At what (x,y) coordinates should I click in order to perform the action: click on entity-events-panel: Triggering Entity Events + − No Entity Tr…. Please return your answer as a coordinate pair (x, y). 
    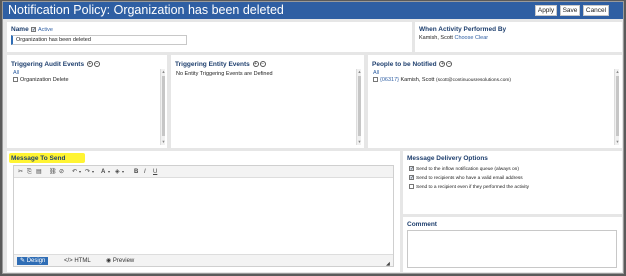
    Looking at the image, I should click on (267, 101).